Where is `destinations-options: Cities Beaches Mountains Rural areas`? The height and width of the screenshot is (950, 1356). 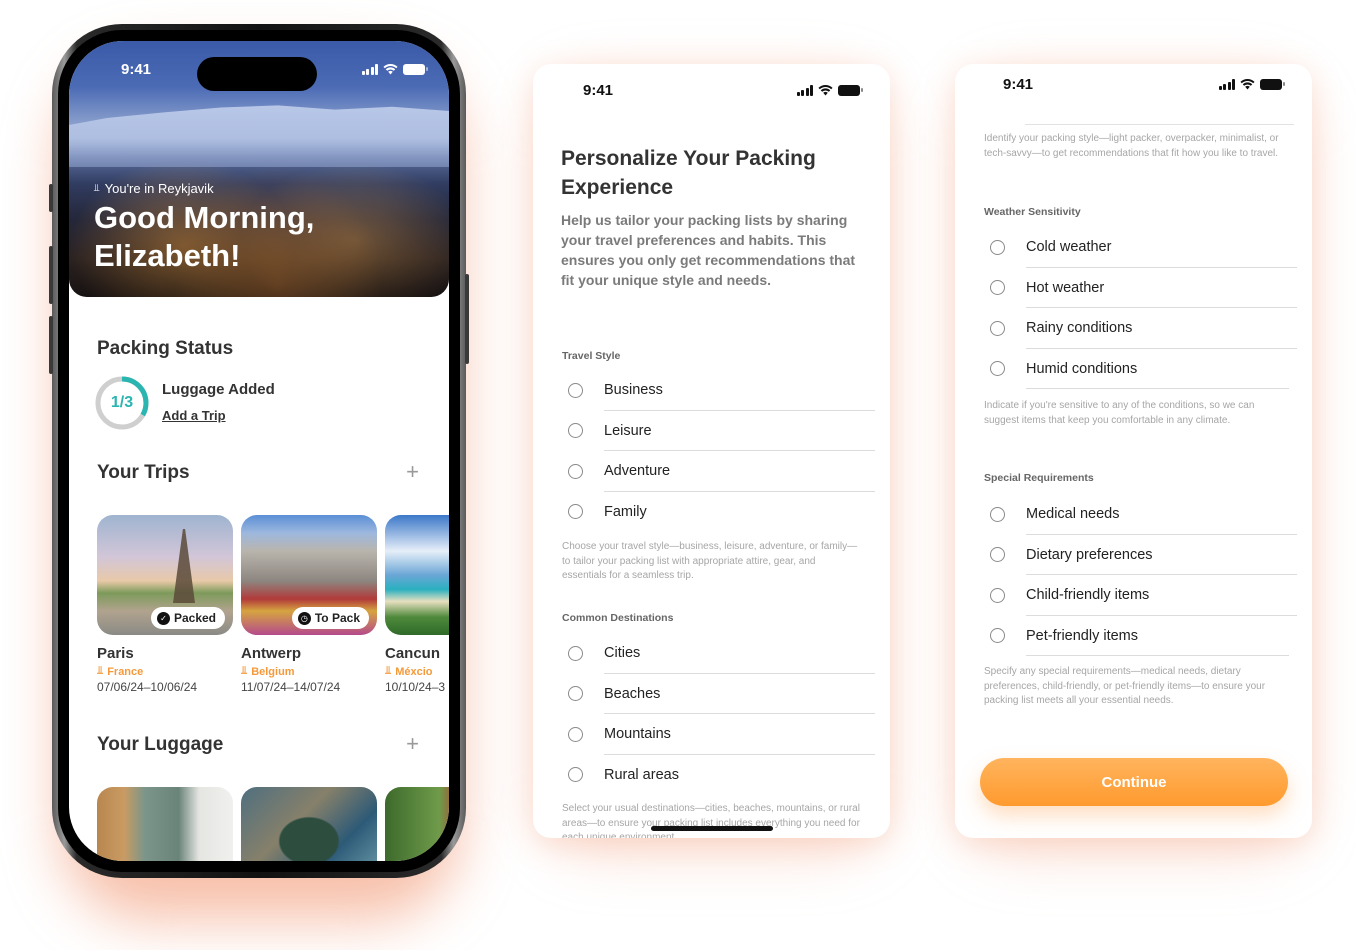 destinations-options: Cities Beaches Mountains Rural areas is located at coordinates (718, 714).